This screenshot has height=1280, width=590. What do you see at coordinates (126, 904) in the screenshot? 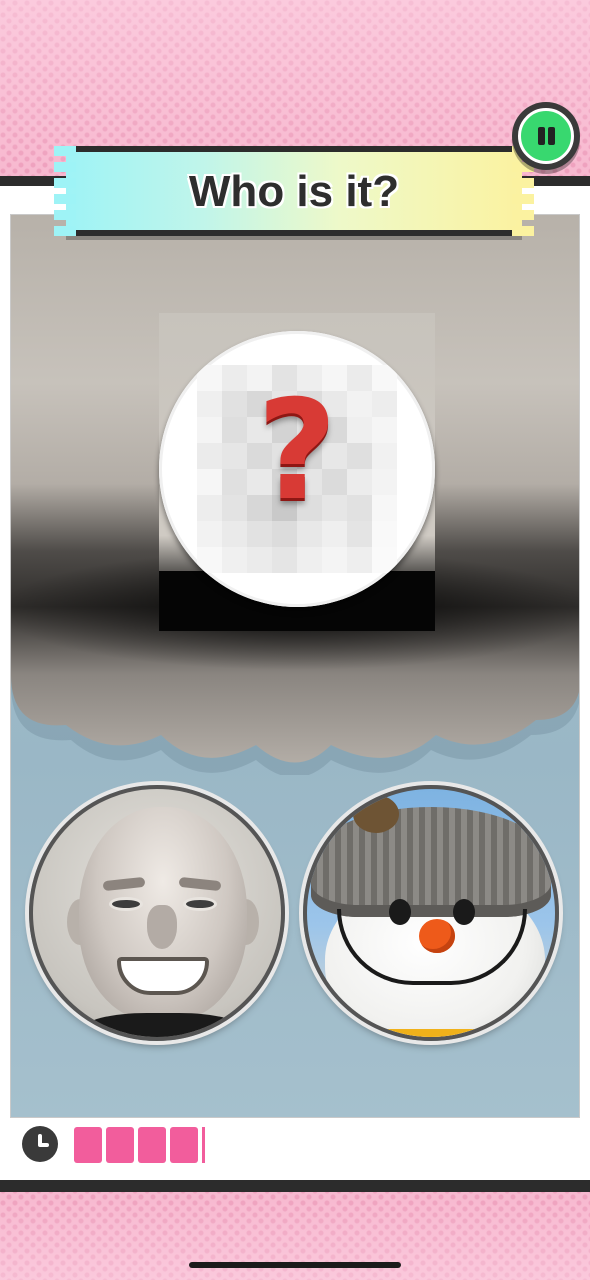
I see `man-eye-left` at bounding box center [126, 904].